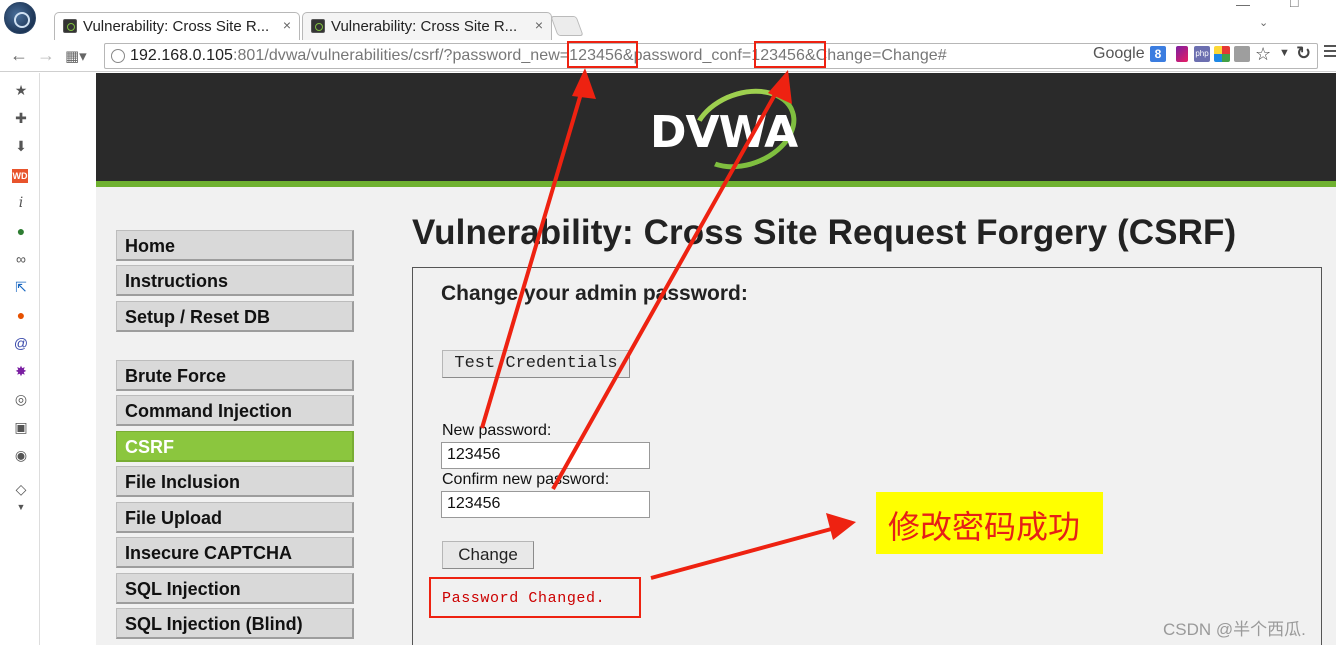 This screenshot has width=1336, height=645. I want to click on browser-logo-icon, so click(20, 18).